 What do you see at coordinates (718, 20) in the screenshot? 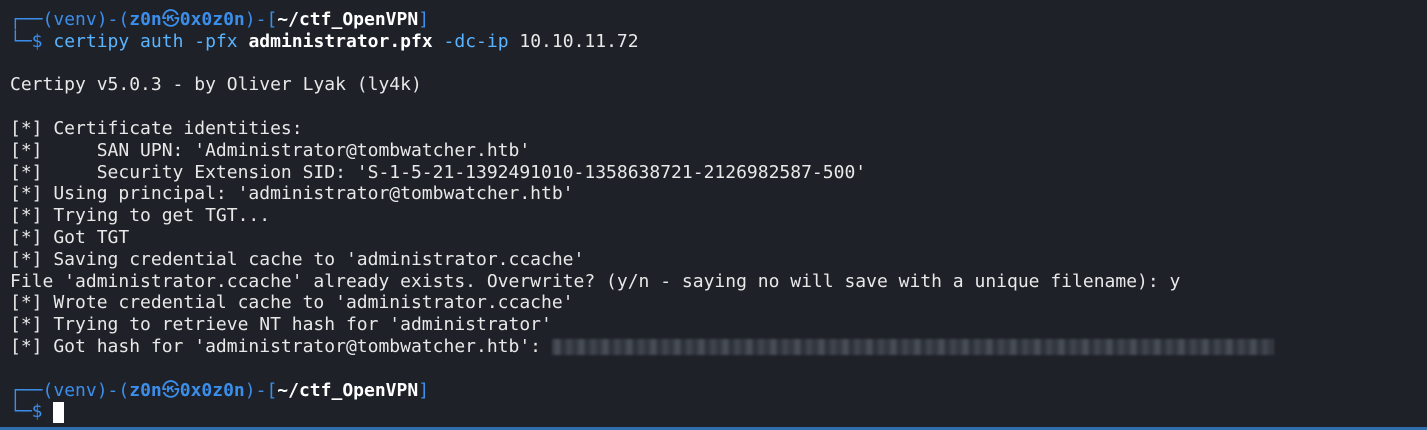
I see `prompt-line-1: ┌──(venv)-(z0n㉿0x0z0n)-[~/ctf_OpenVPN]` at bounding box center [718, 20].